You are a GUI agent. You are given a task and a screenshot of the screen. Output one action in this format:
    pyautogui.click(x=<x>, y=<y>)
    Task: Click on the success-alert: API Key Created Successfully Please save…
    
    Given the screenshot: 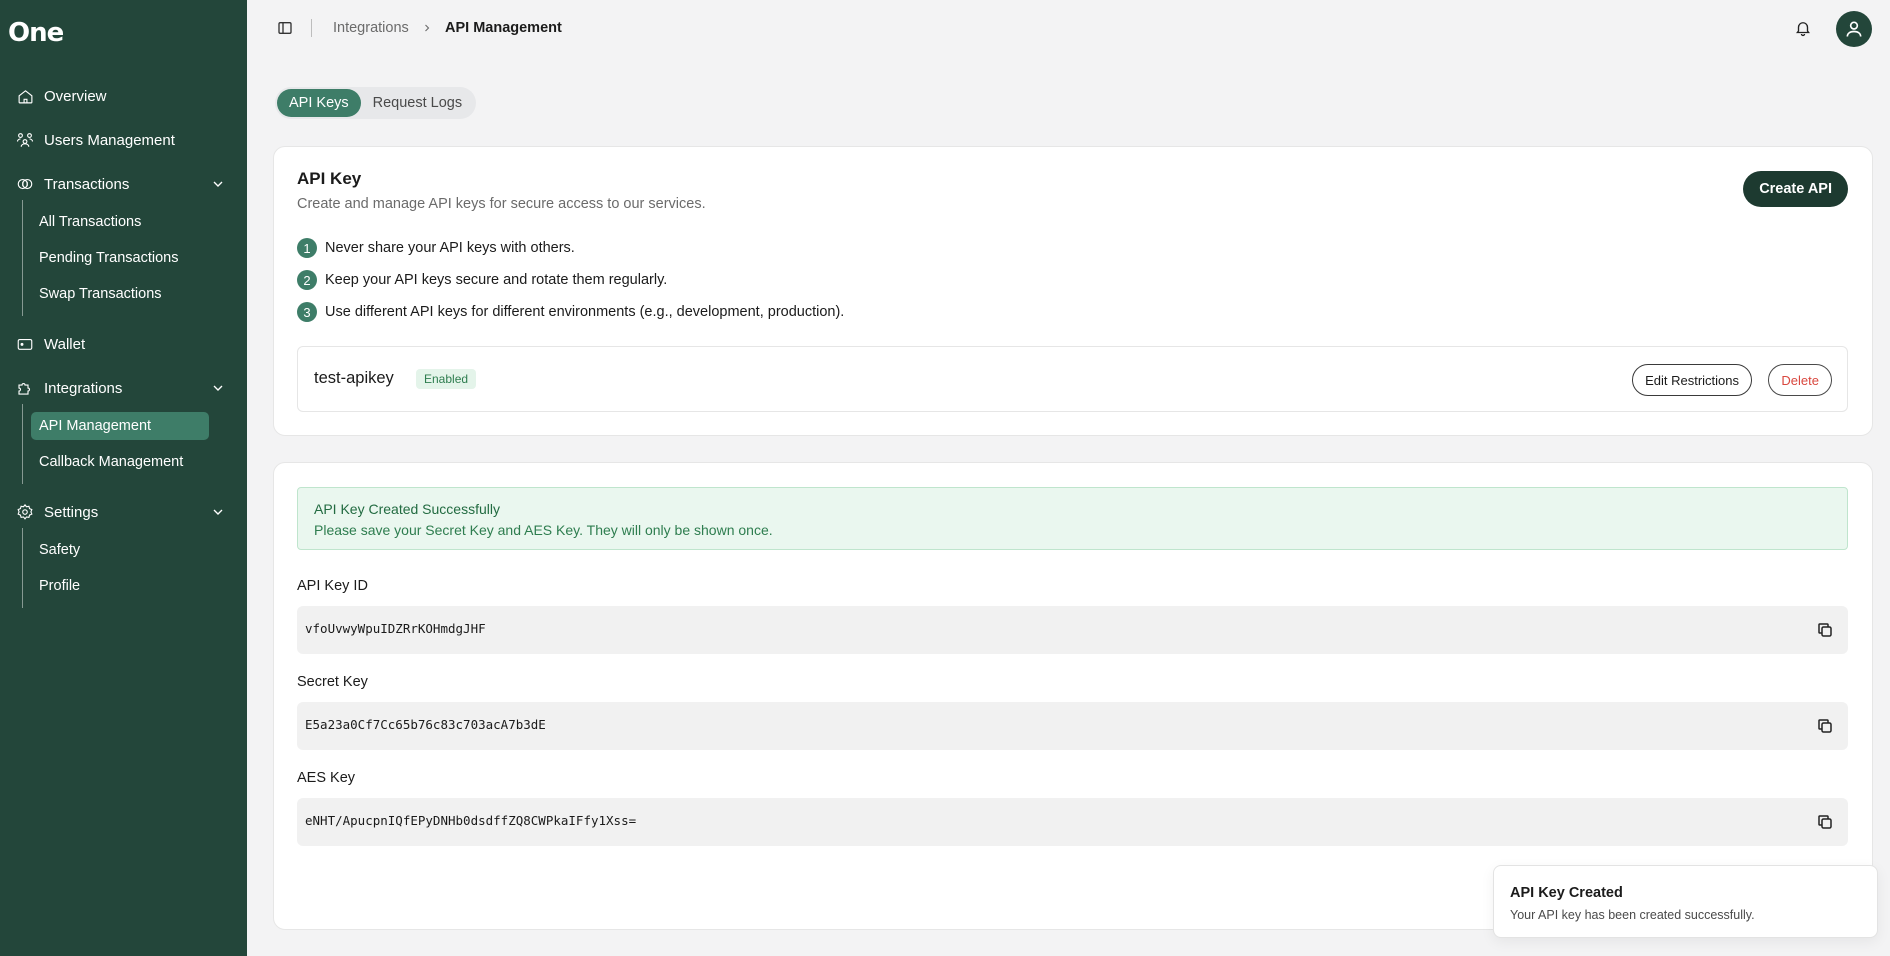 What is the action you would take?
    pyautogui.click(x=1072, y=518)
    